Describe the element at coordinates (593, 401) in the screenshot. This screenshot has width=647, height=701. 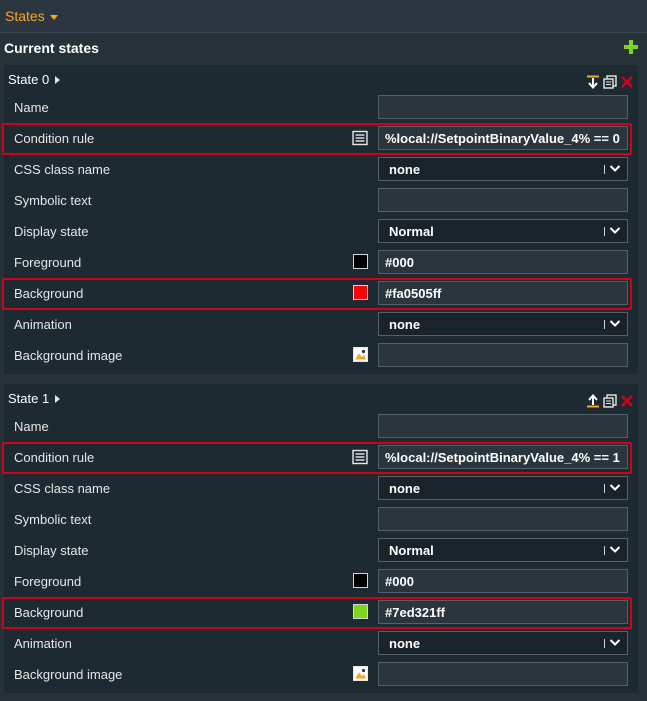
I see `move-up-icon` at that location.